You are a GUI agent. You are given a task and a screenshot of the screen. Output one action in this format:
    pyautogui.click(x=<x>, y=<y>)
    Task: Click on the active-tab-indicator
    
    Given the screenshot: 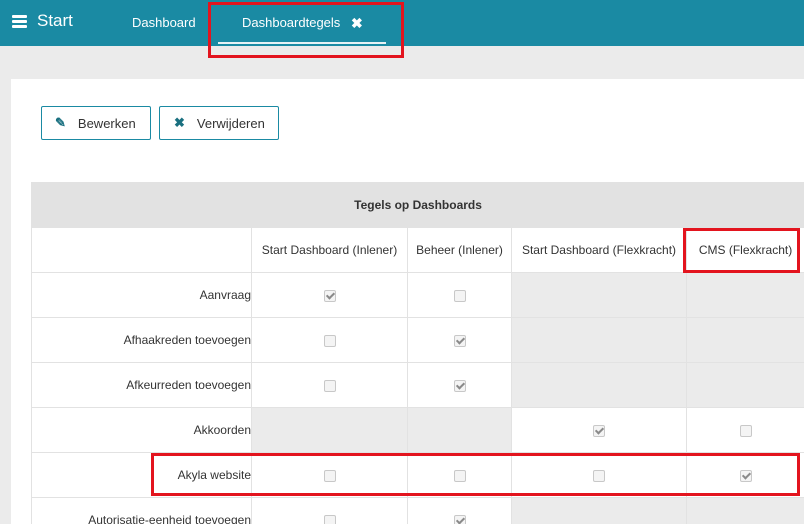 What is the action you would take?
    pyautogui.click(x=302, y=43)
    